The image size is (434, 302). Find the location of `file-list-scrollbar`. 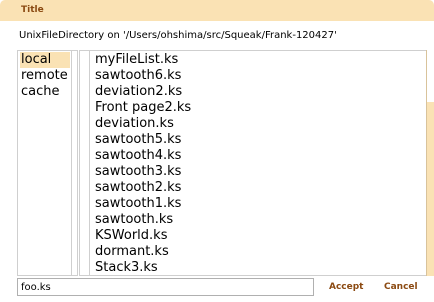

file-list-scrollbar is located at coordinates (430, 163).